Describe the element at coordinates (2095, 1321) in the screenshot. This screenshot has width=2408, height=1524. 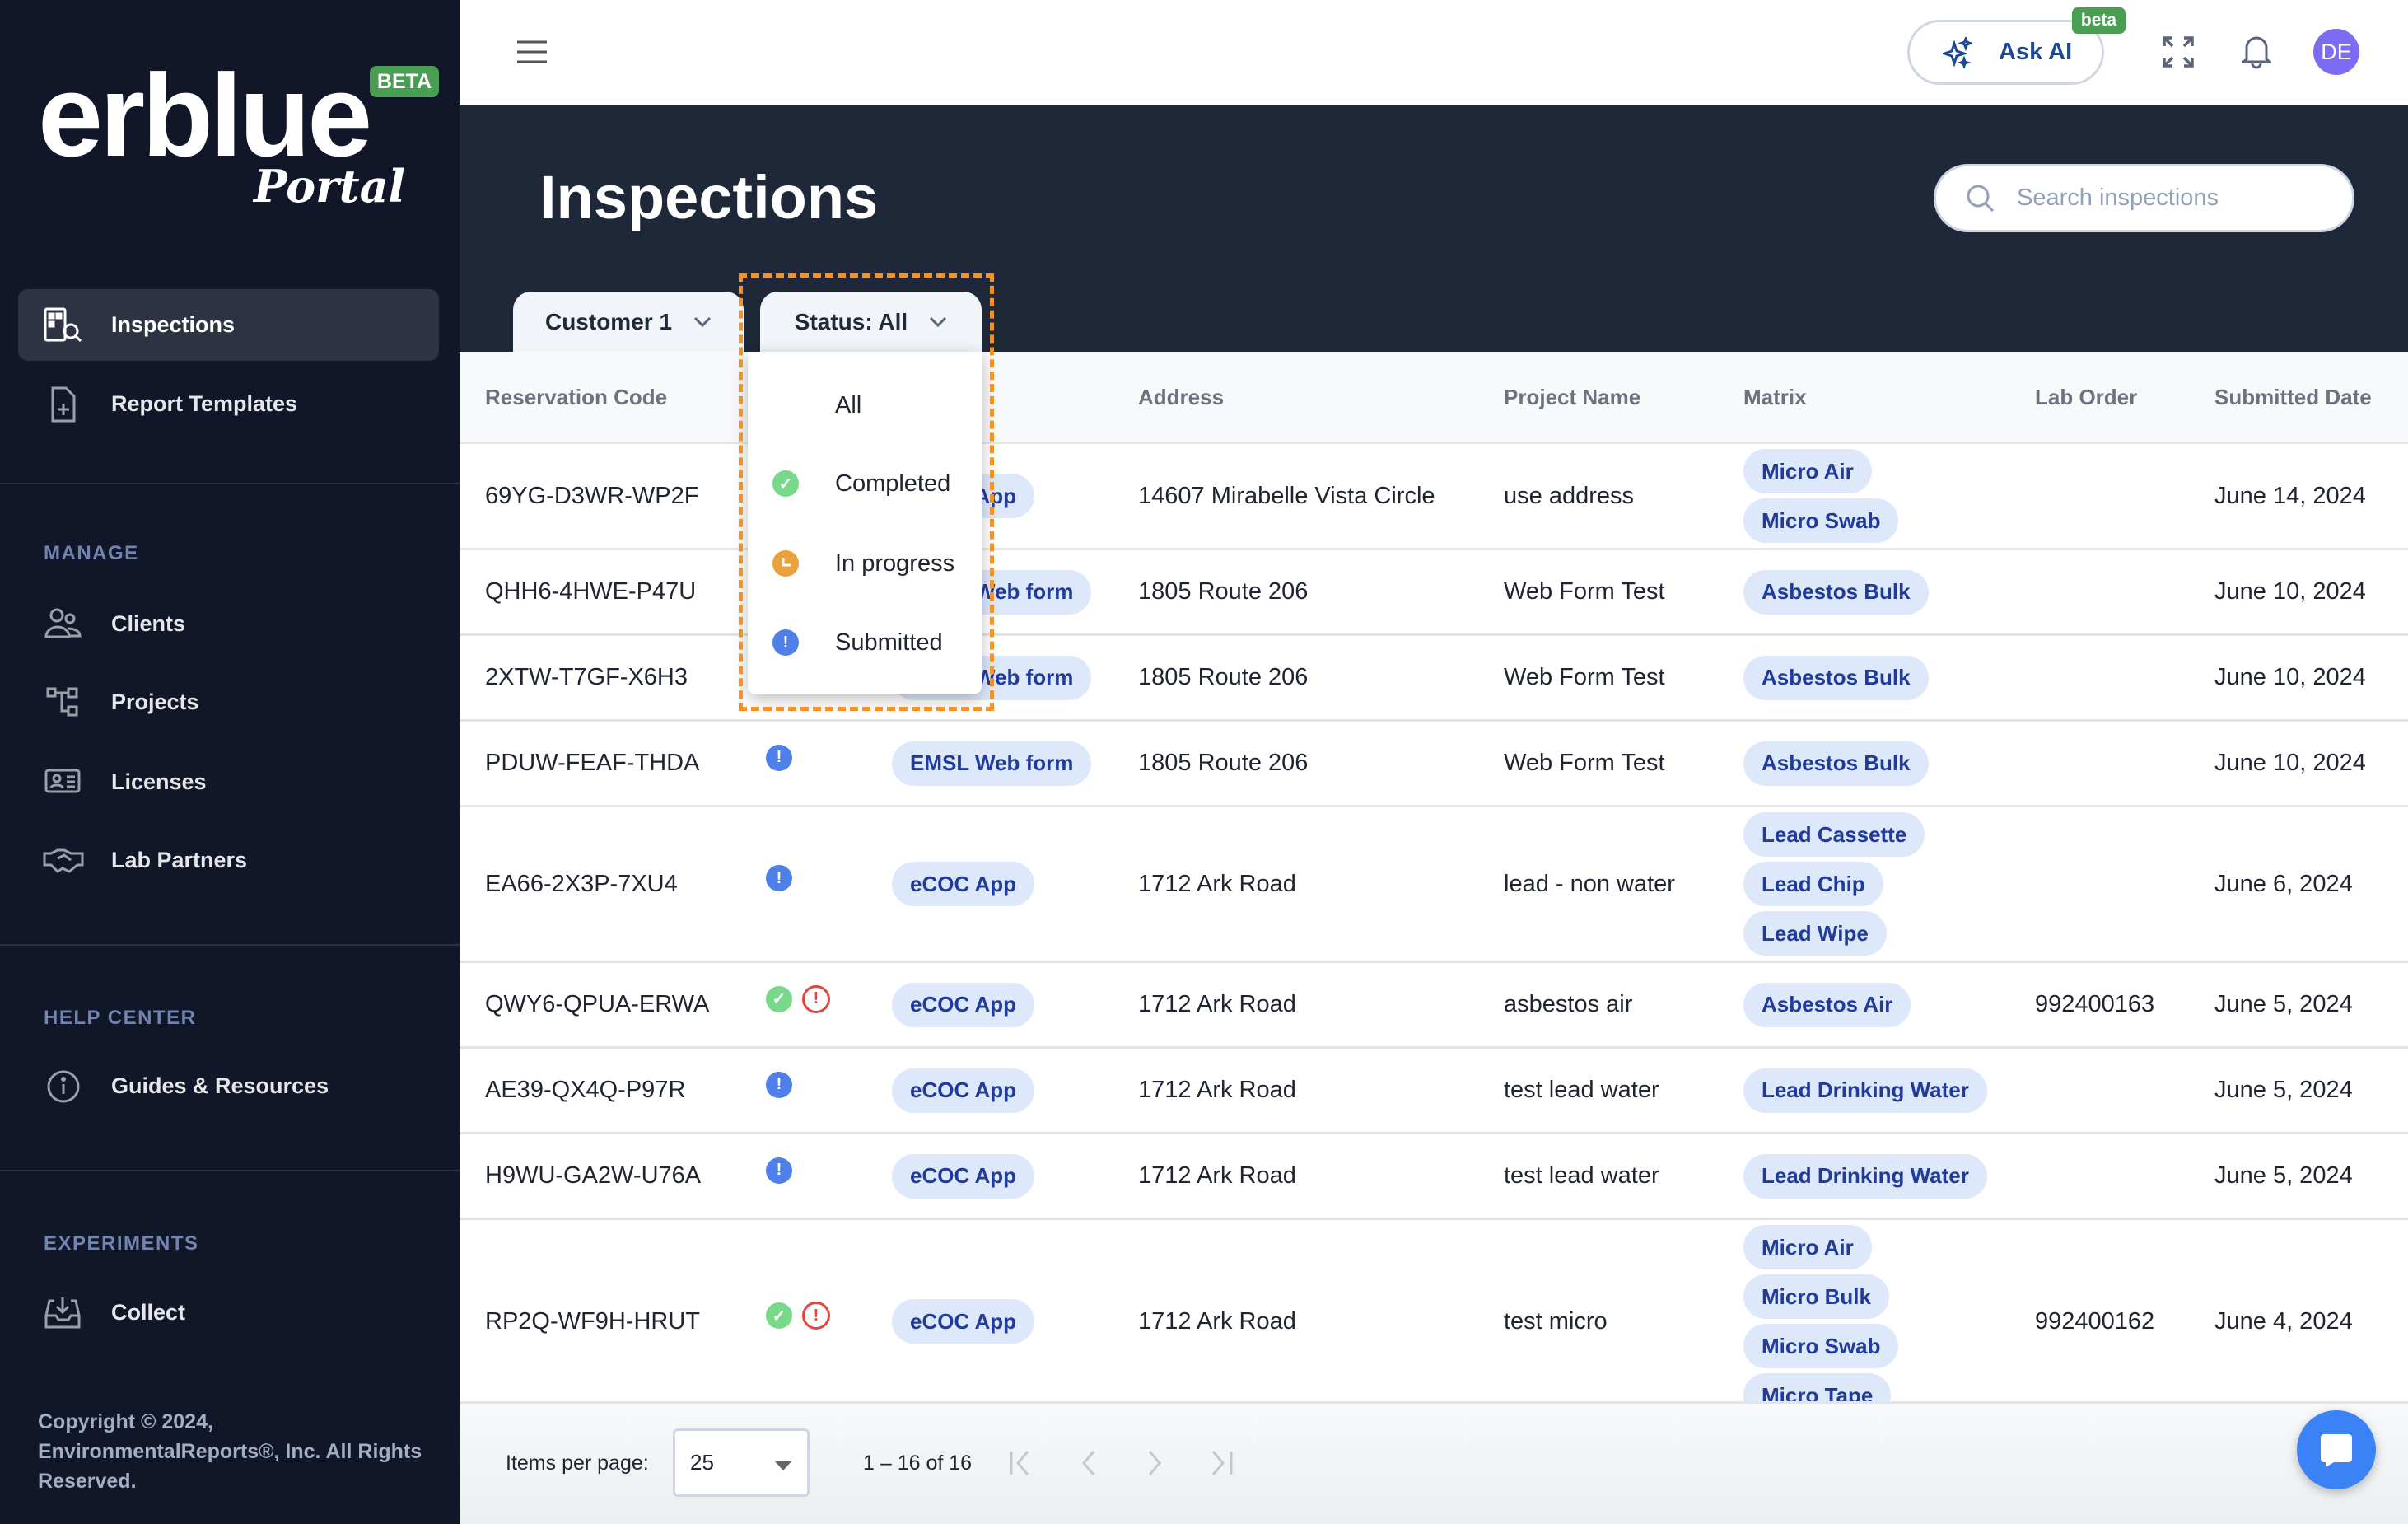
I see `lab-order: 992400162` at that location.